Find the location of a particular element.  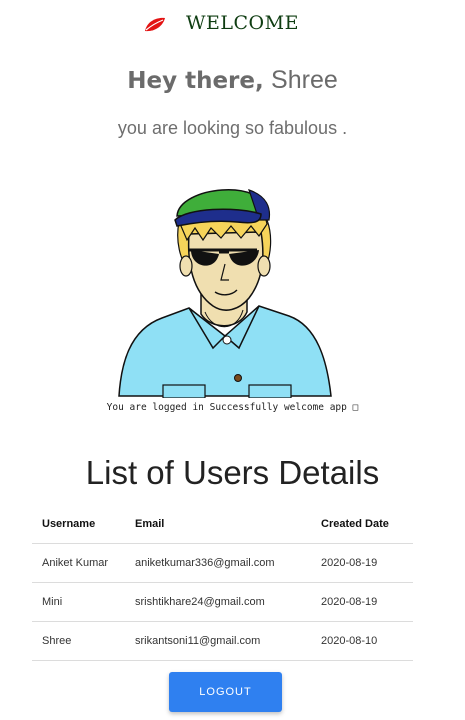

greeting-prefix: Hey there, is located at coordinates (195, 81).